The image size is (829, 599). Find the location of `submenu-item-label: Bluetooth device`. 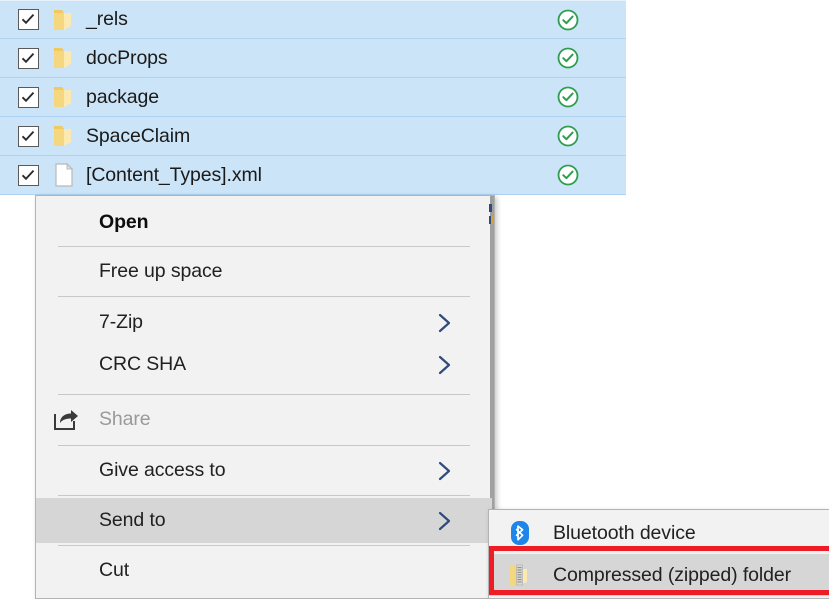

submenu-item-label: Bluetooth device is located at coordinates (624, 532).